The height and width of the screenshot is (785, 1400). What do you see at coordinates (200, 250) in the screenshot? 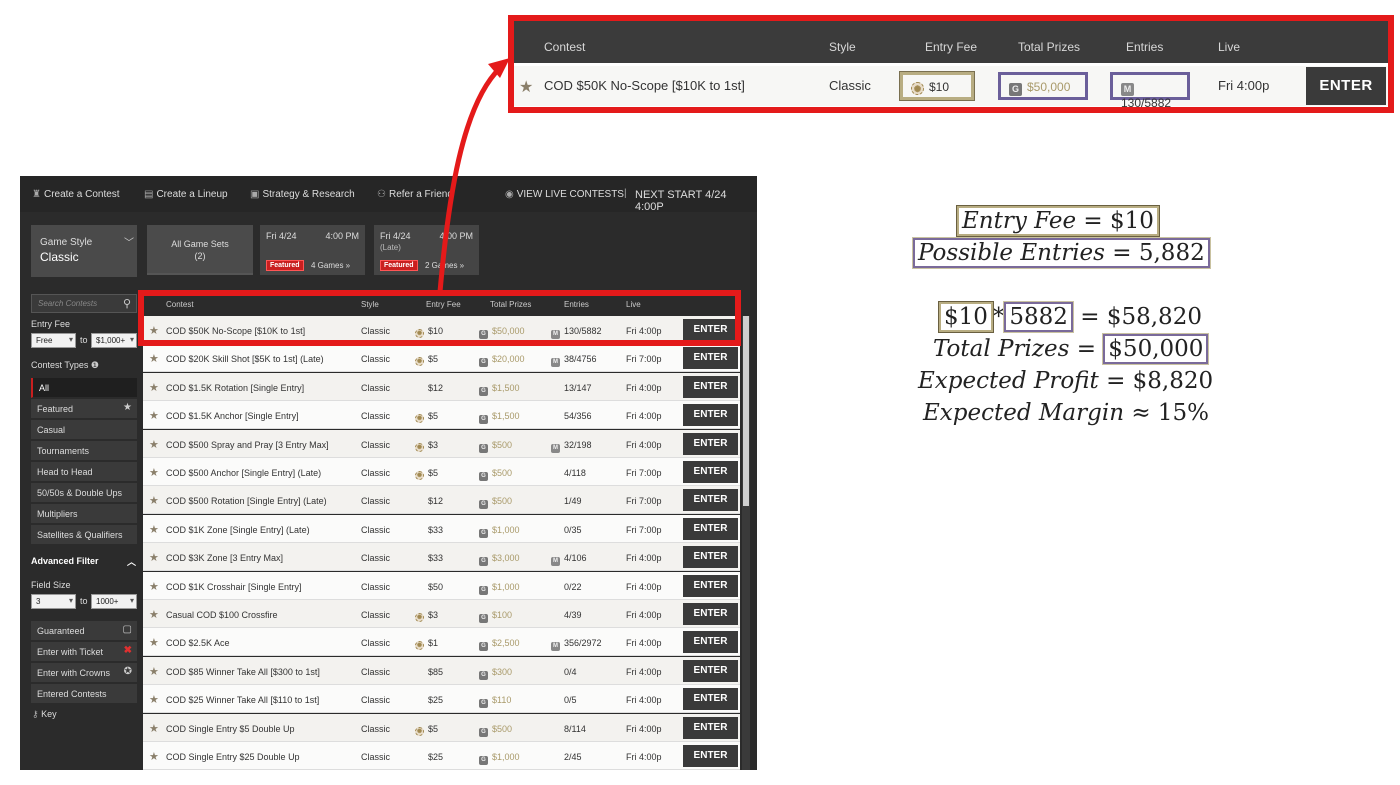
I see `all-game-sets-tab: All Game Sets (2)` at bounding box center [200, 250].